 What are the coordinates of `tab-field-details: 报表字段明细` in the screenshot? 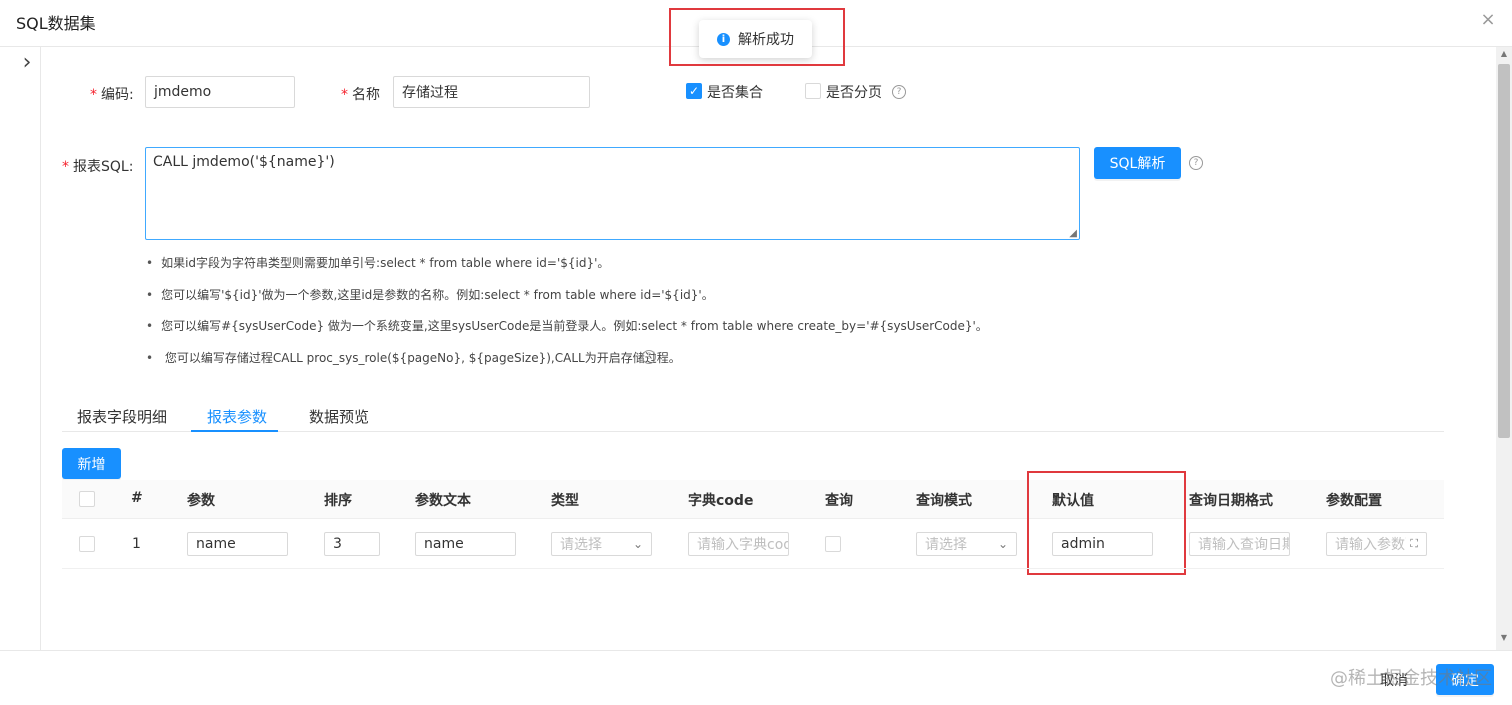 It's located at (122, 416).